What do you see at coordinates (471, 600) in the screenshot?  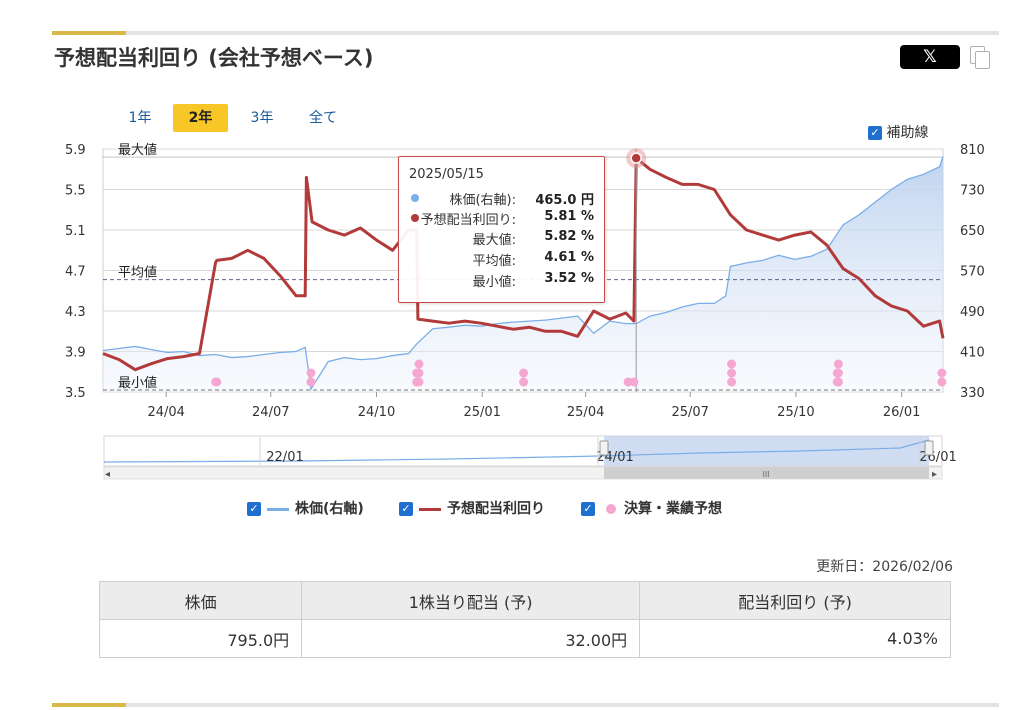 I see `header-dividend: 1株当り配当 (予)` at bounding box center [471, 600].